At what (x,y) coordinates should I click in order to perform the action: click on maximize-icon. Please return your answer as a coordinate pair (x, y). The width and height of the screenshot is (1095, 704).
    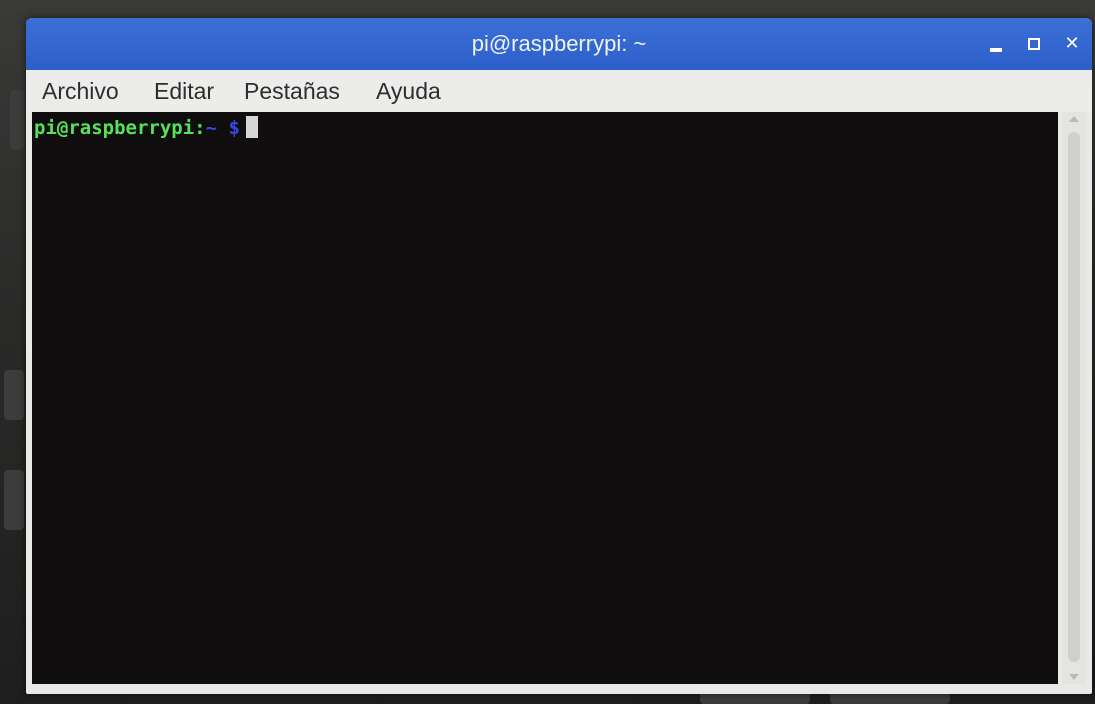
    Looking at the image, I should click on (1034, 44).